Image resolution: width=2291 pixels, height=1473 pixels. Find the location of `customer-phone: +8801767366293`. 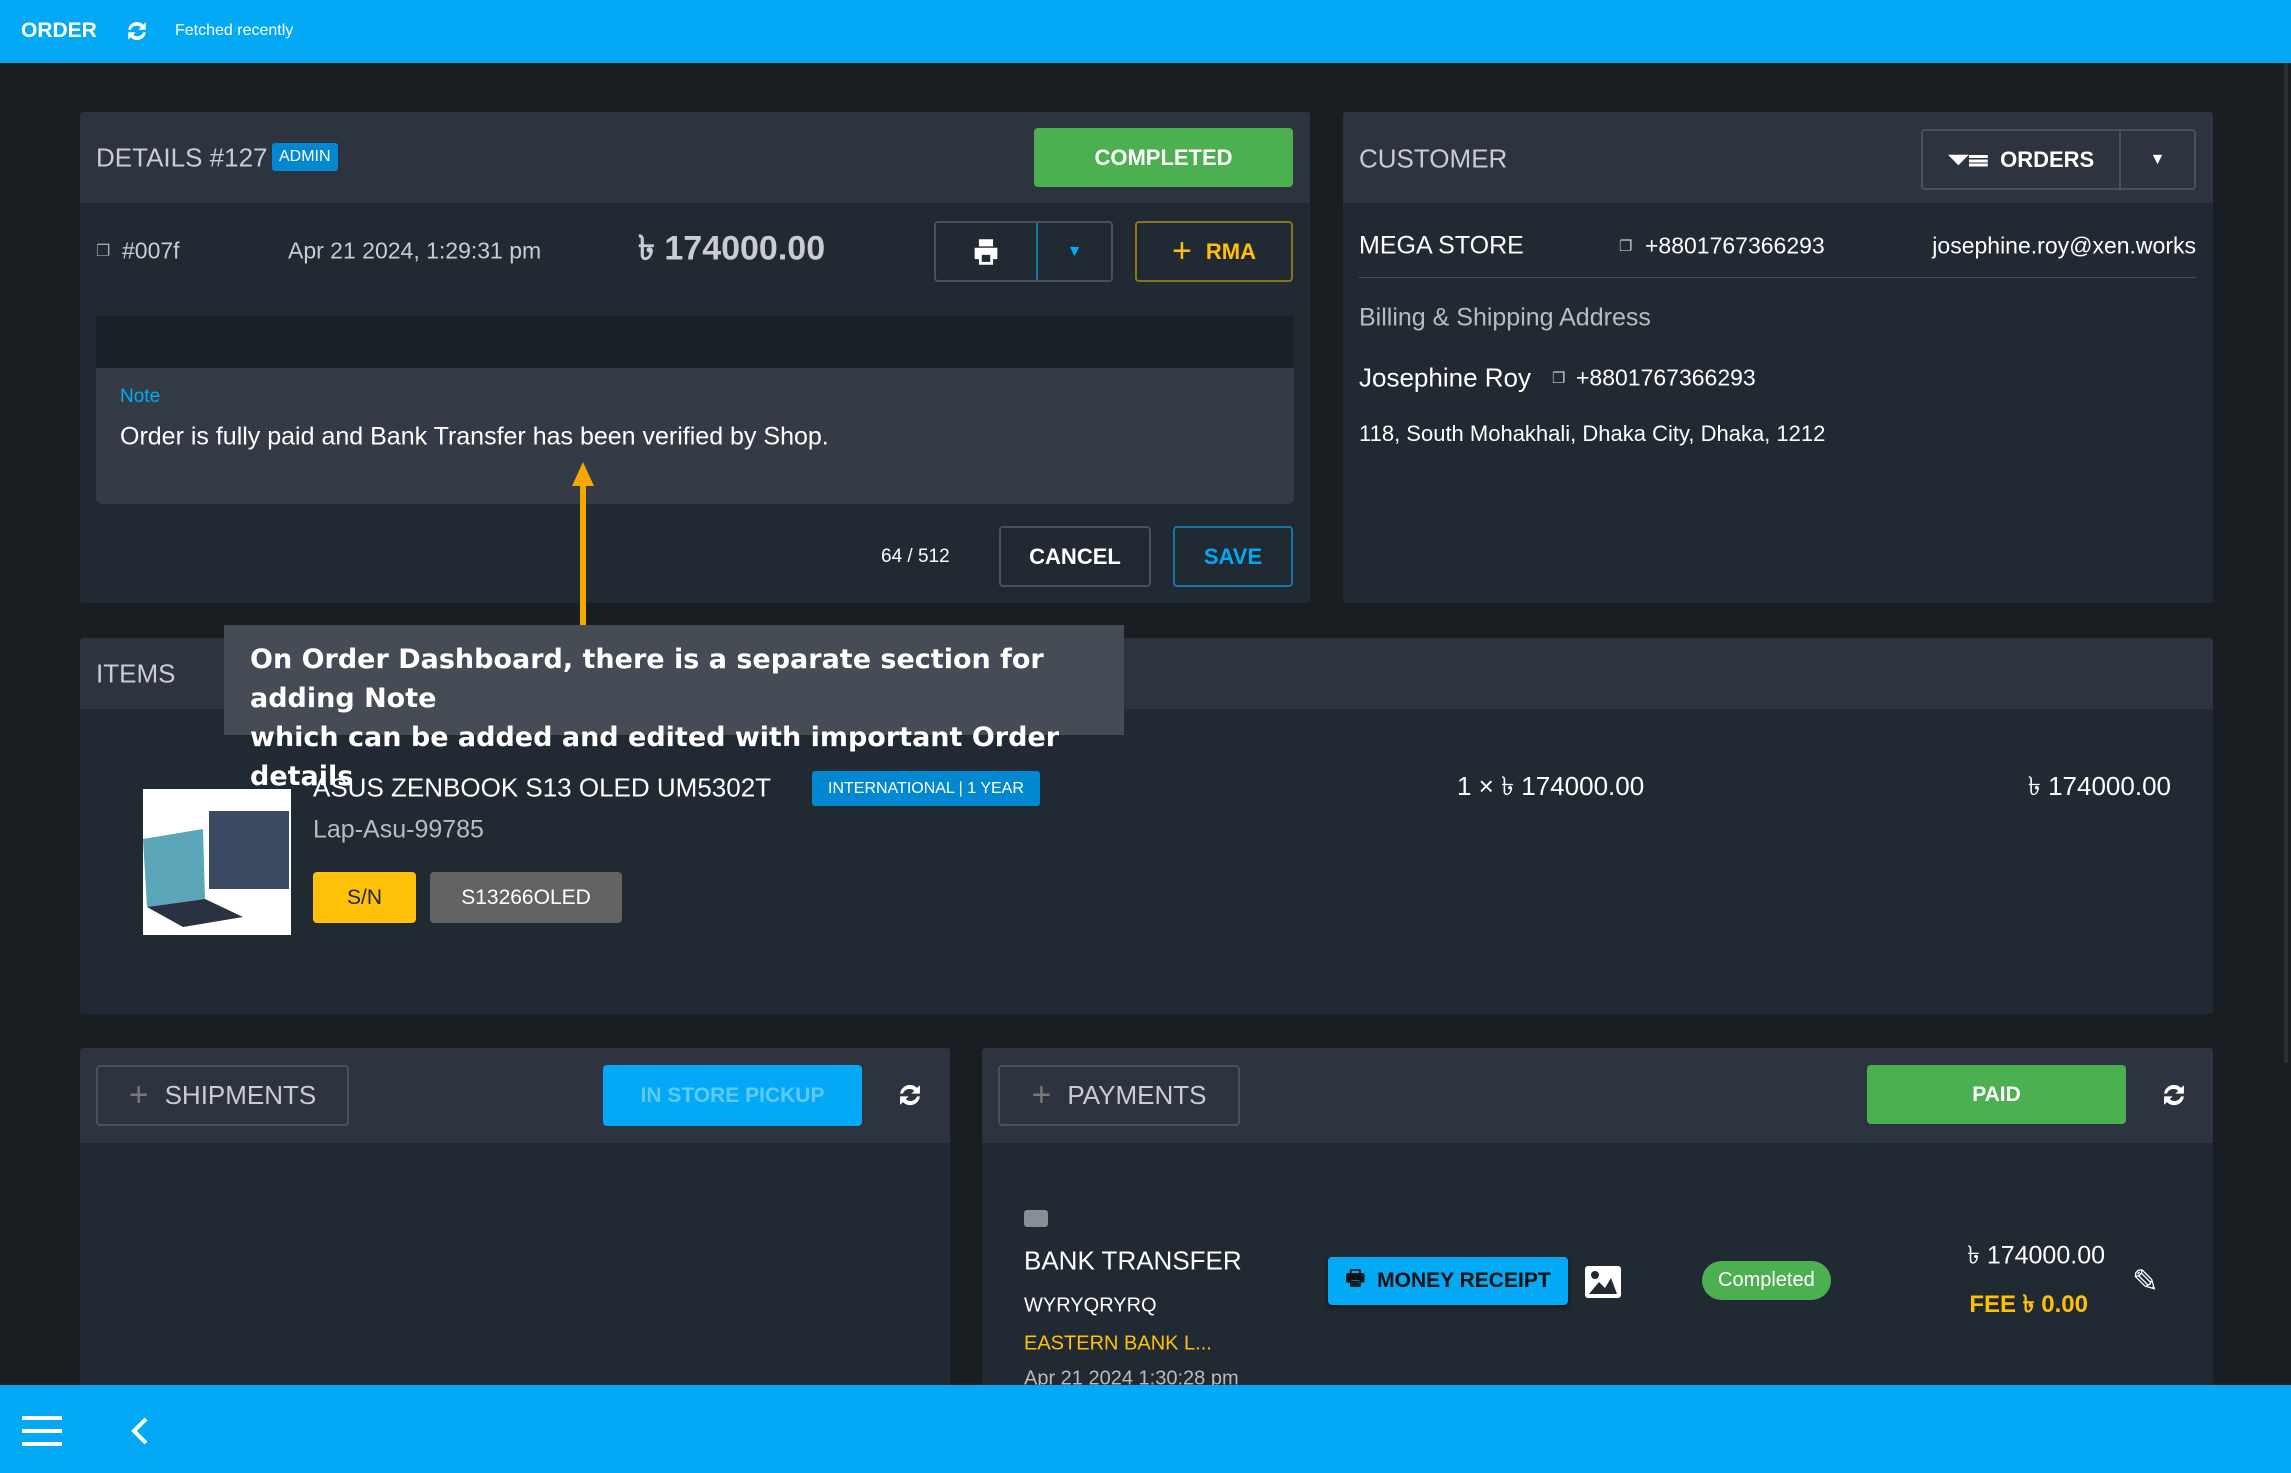

customer-phone: +8801767366293 is located at coordinates (1666, 377).